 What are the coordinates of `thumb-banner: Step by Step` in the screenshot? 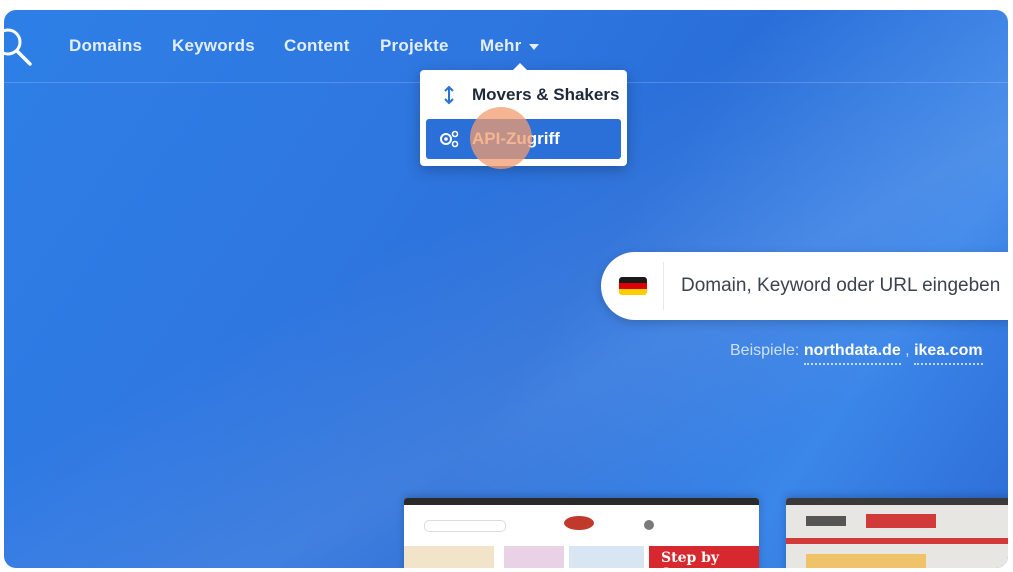 It's located at (704, 557).